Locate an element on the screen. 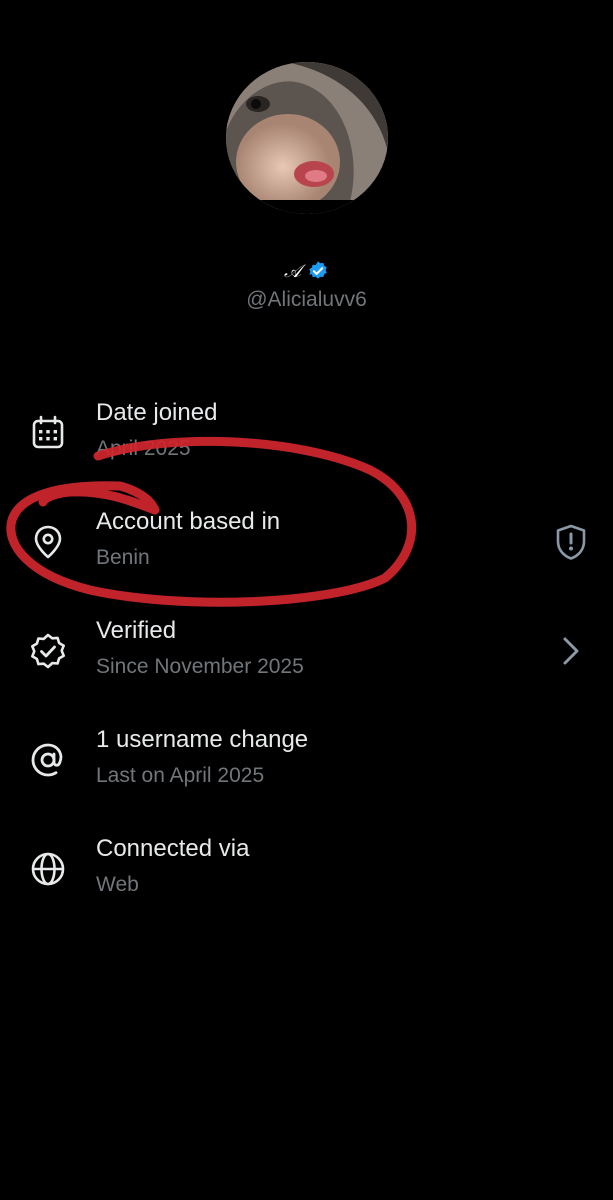 The height and width of the screenshot is (1200, 613). avatar-photo is located at coordinates (307, 138).